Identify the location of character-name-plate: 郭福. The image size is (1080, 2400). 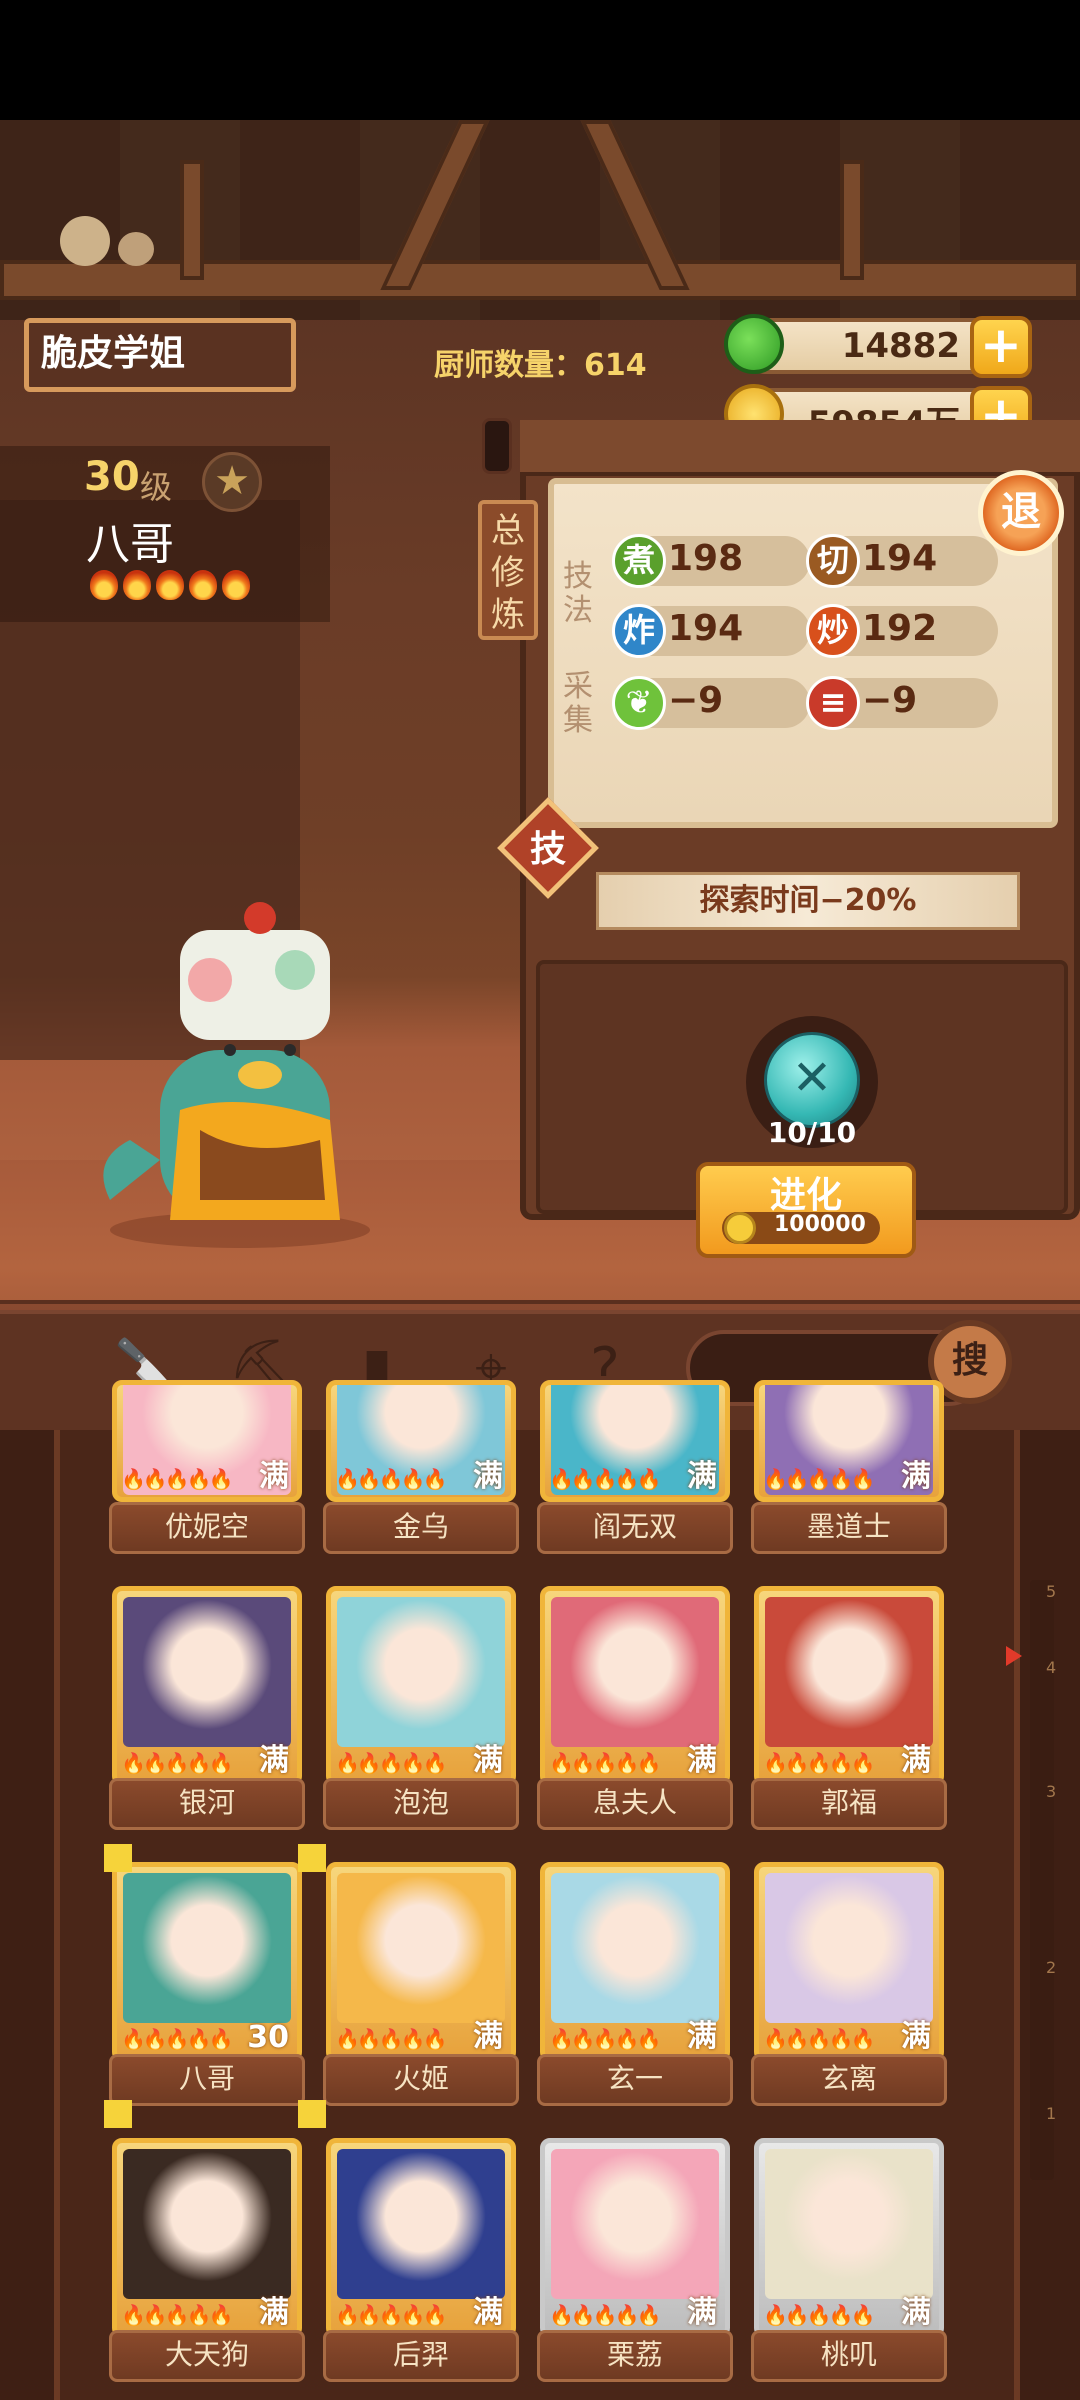
(849, 1804).